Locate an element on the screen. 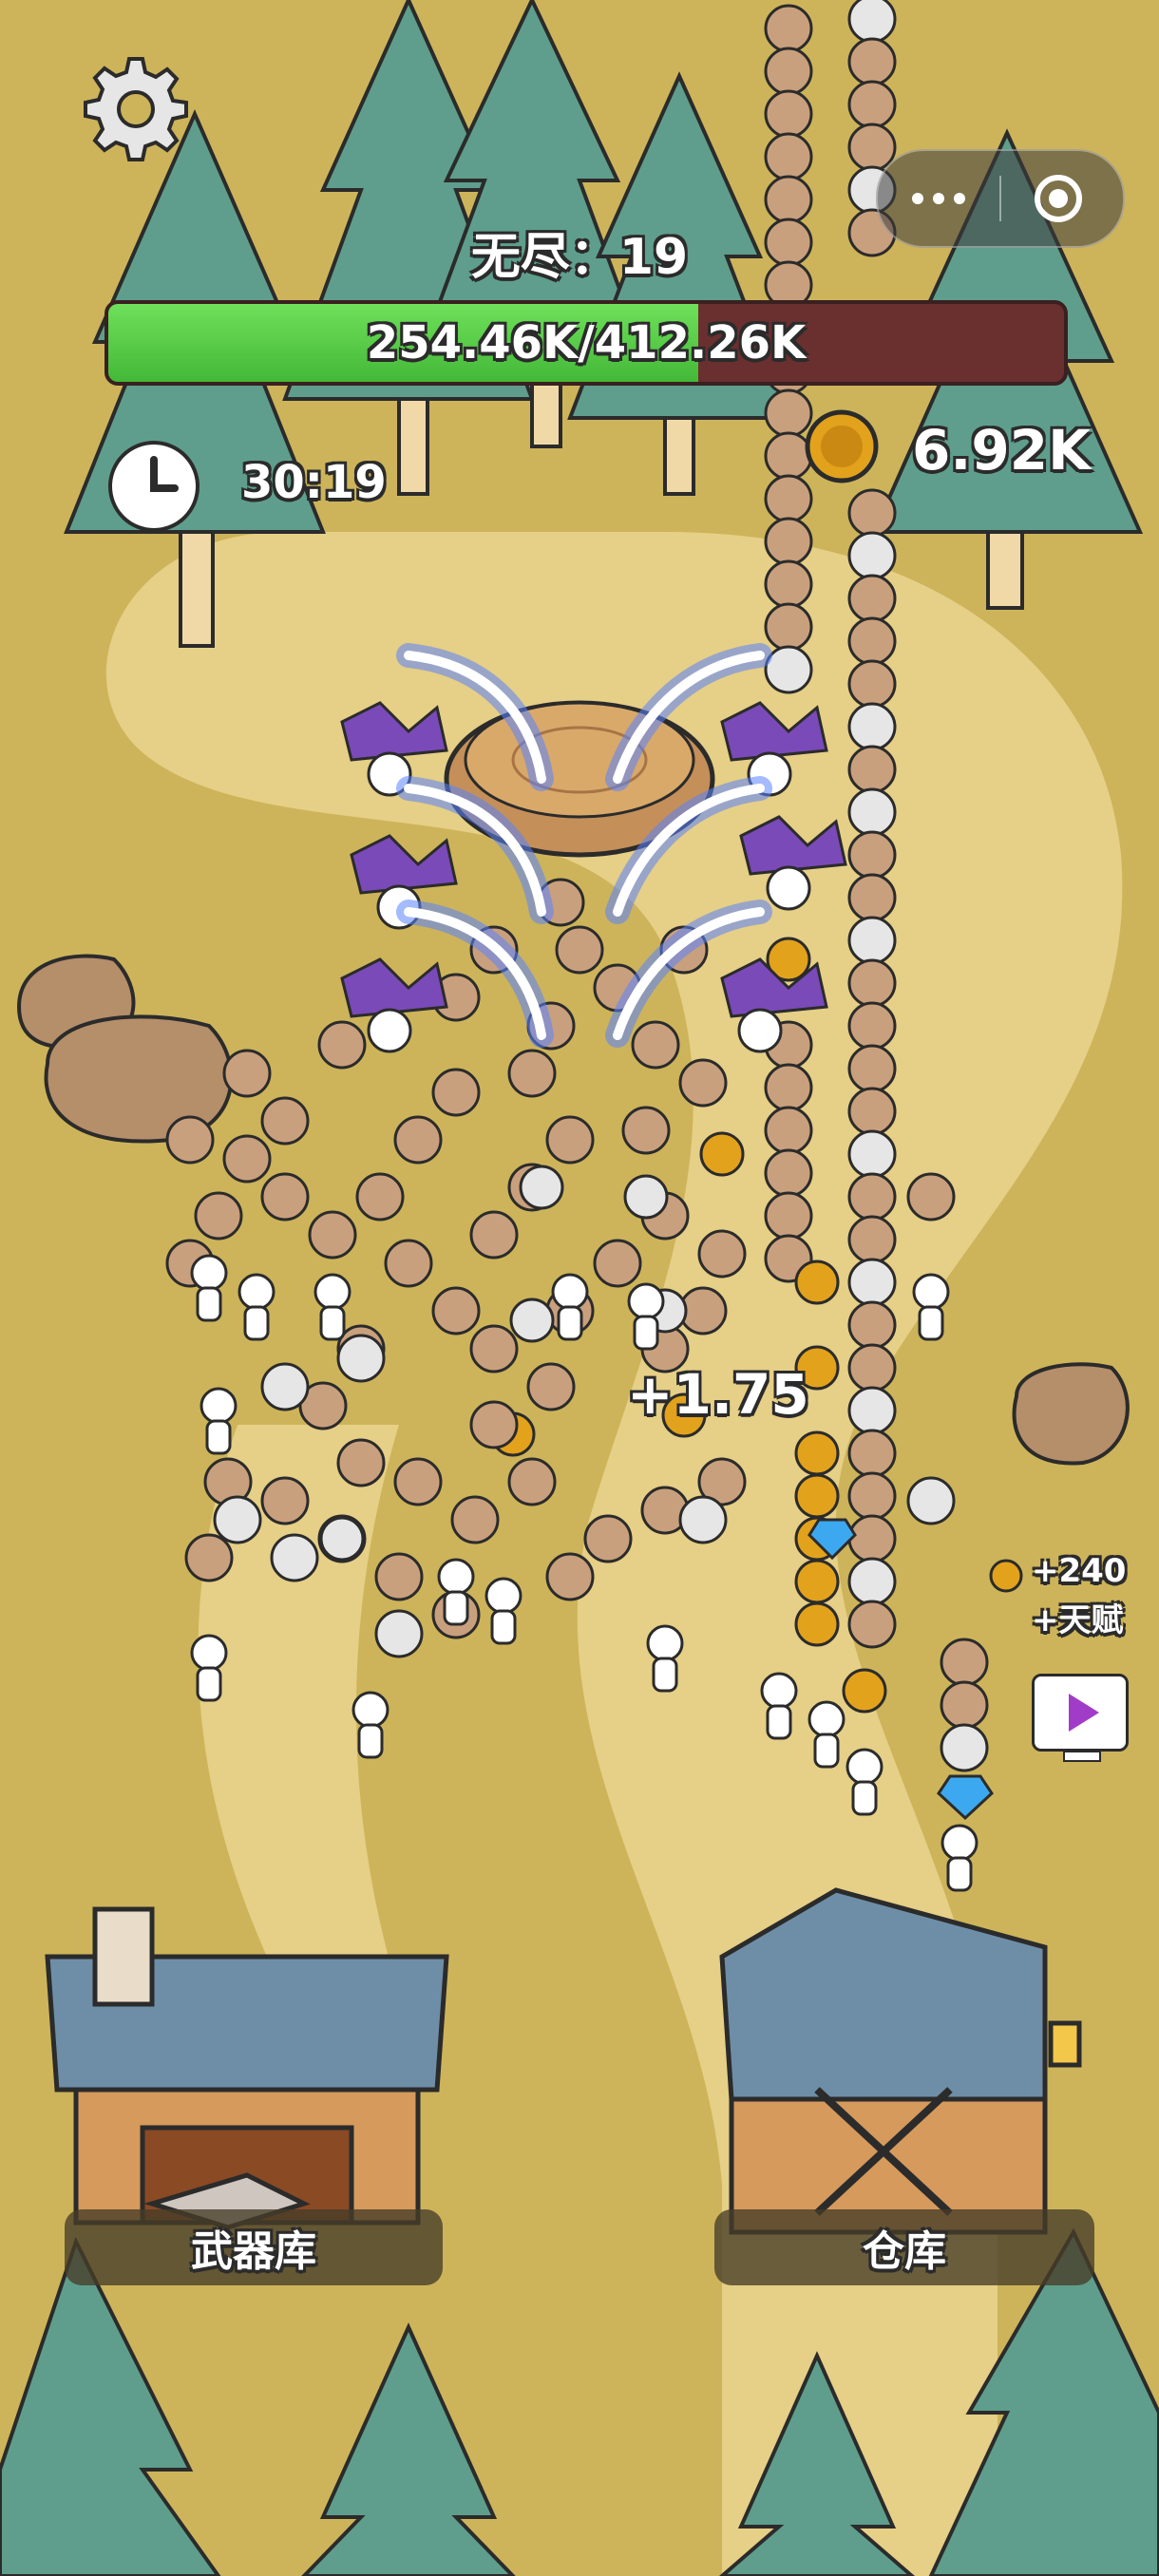  gold-coin-icon is located at coordinates (842, 446).